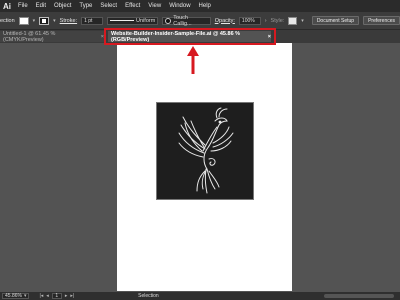  Describe the element at coordinates (7, 20) in the screenshot. I see `selection-label: ection` at that location.